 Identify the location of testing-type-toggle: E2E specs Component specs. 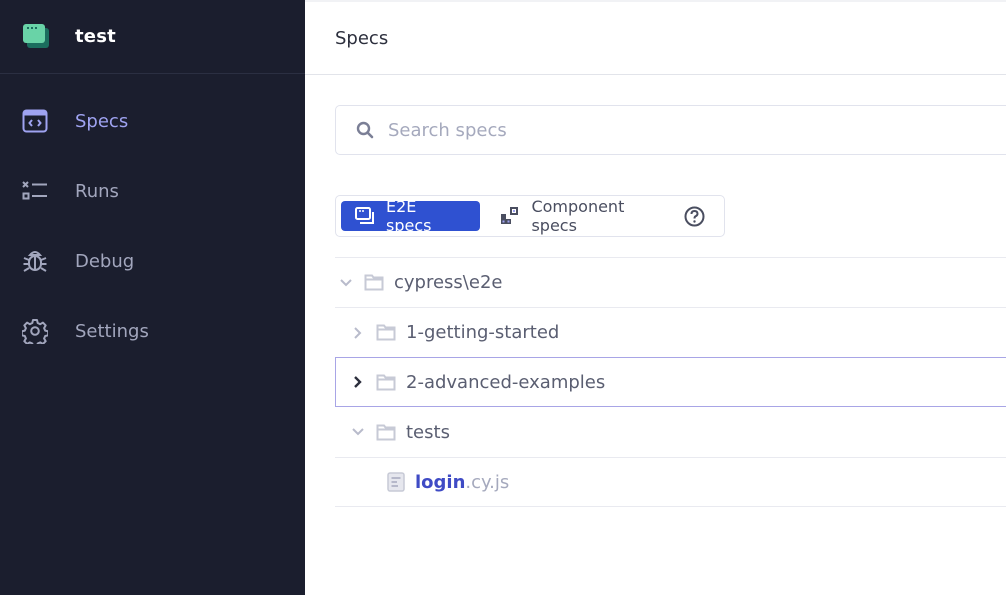
(530, 216).